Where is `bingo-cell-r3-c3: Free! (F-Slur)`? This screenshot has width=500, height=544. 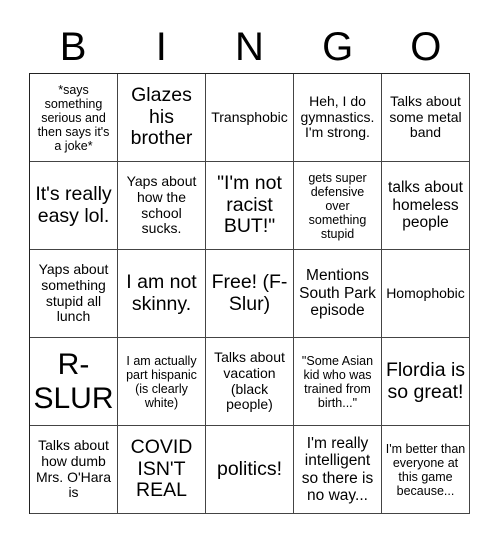
bingo-cell-r3-c3: Free! (F-Slur) is located at coordinates (250, 294).